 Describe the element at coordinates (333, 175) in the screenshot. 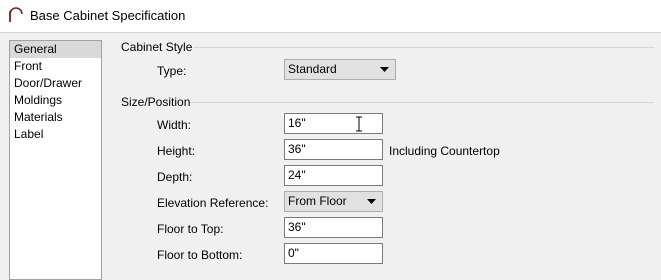

I see `depth-field: 24"` at that location.